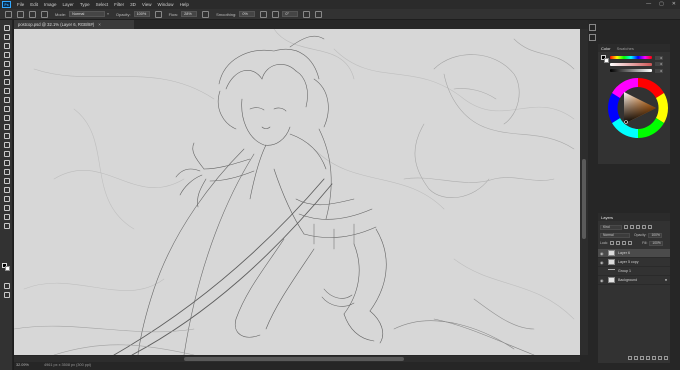  What do you see at coordinates (189, 14) in the screenshot?
I see `flow-field: 28%` at bounding box center [189, 14].